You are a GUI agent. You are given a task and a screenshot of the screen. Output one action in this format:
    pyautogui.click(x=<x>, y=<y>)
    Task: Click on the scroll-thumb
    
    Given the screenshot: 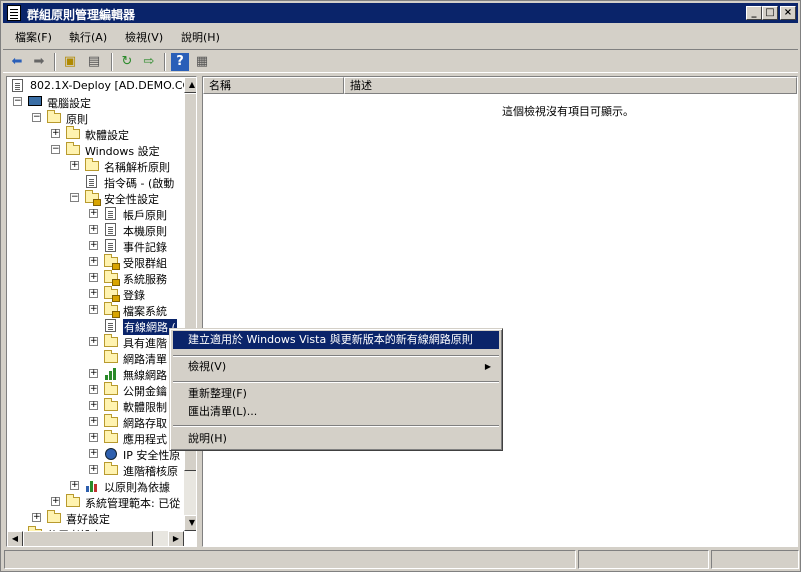 What is the action you would take?
    pyautogui.click(x=88, y=538)
    